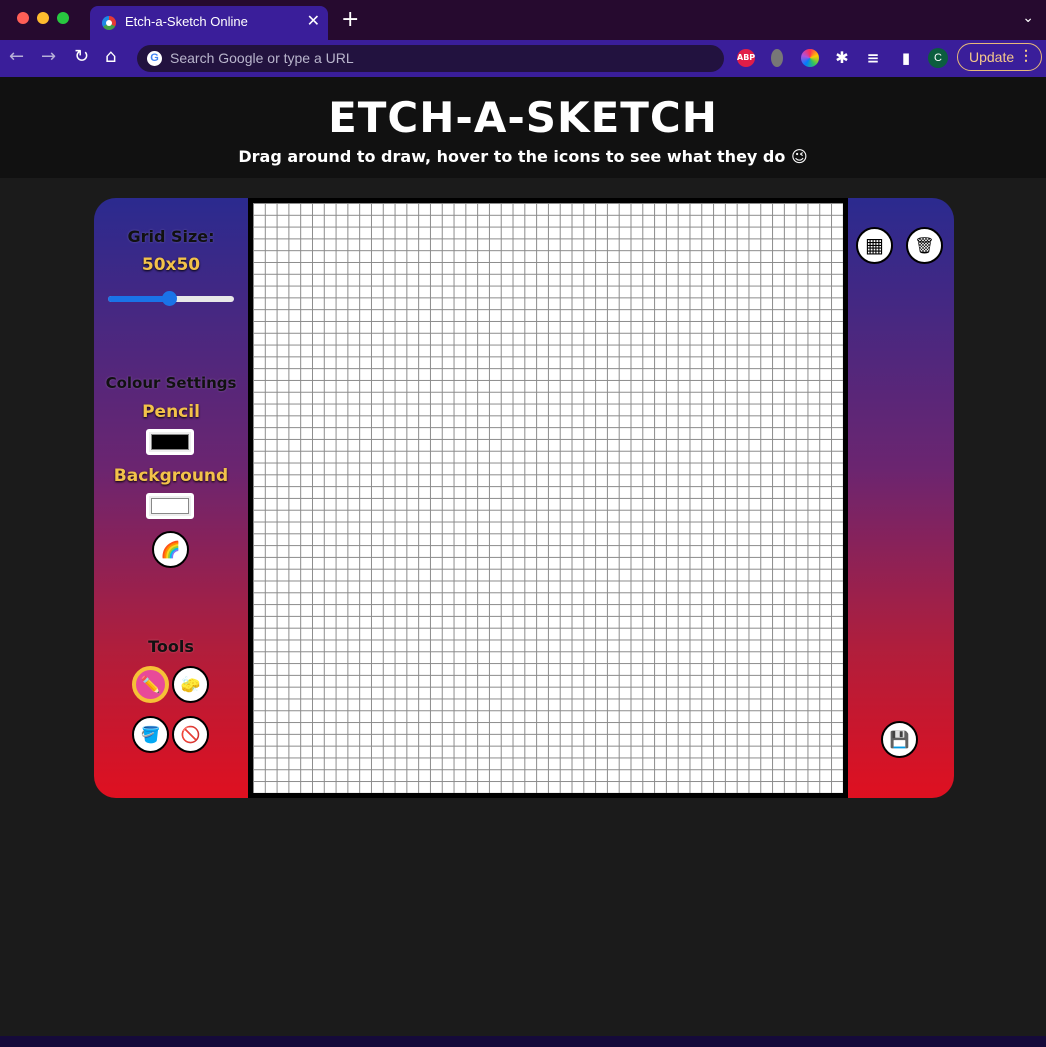 This screenshot has height=1047, width=1046. I want to click on pencil-tool-button: ✏️, so click(150, 684).